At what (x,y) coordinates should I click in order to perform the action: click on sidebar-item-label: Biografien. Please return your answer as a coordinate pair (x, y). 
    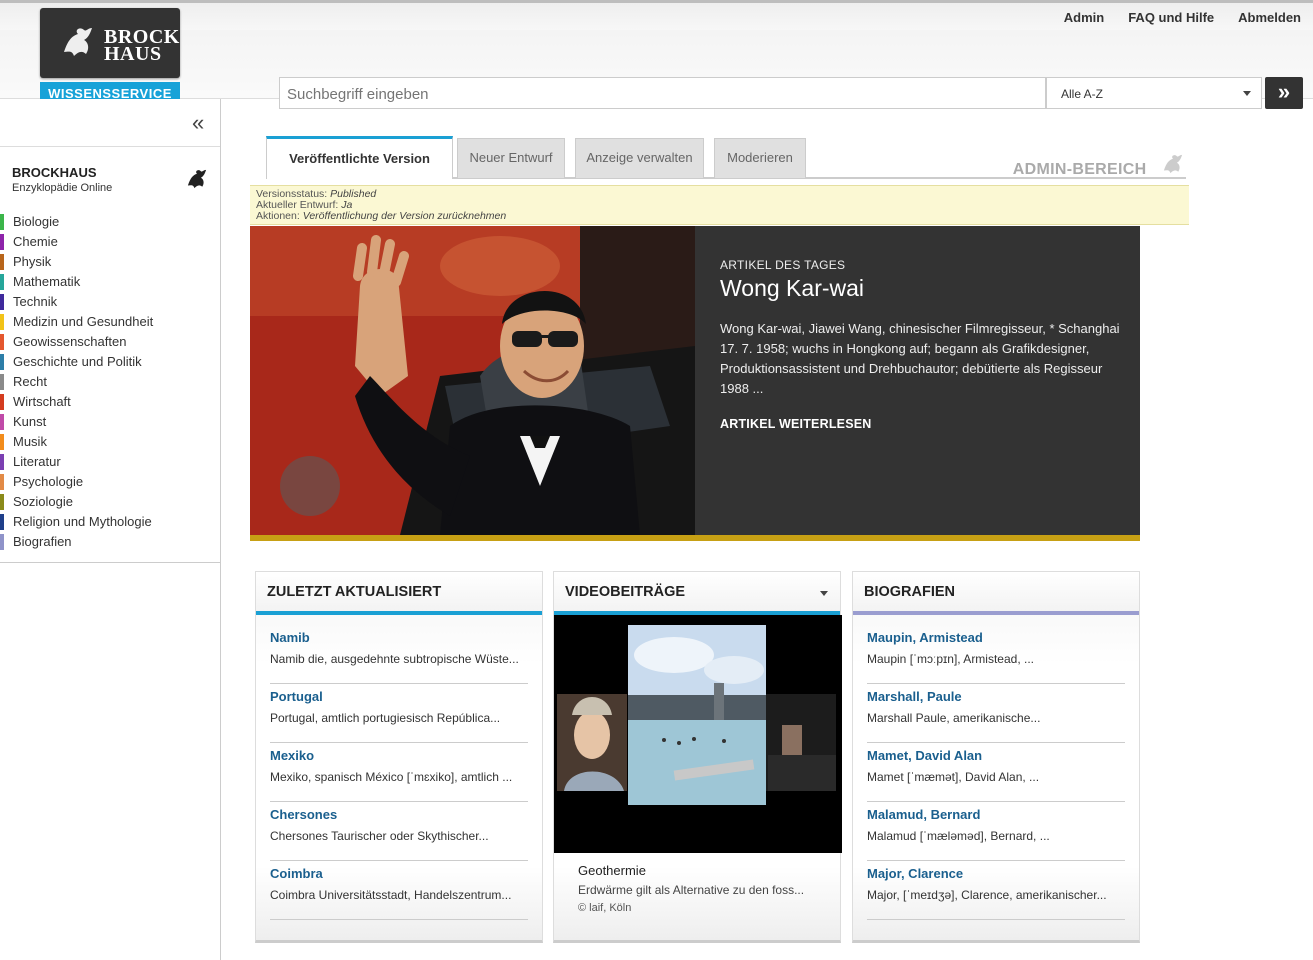
    Looking at the image, I should click on (42, 541).